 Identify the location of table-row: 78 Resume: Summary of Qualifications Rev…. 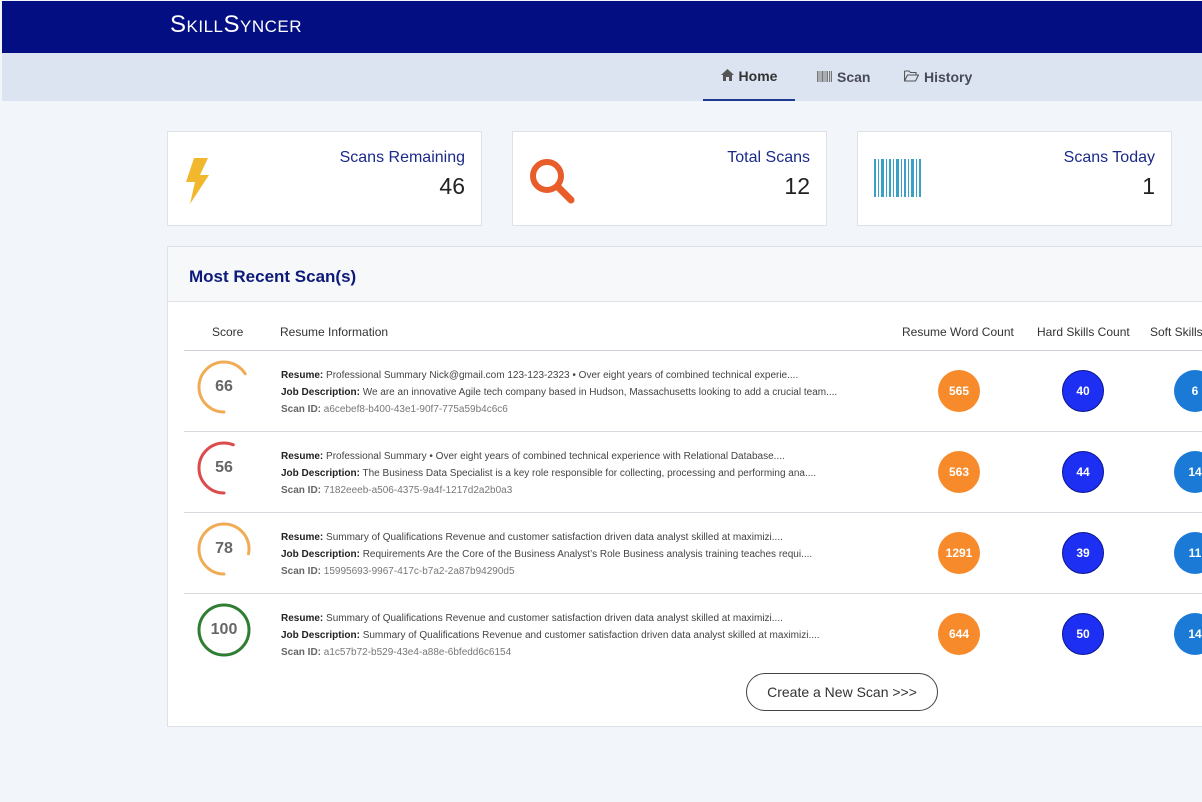
(693, 552).